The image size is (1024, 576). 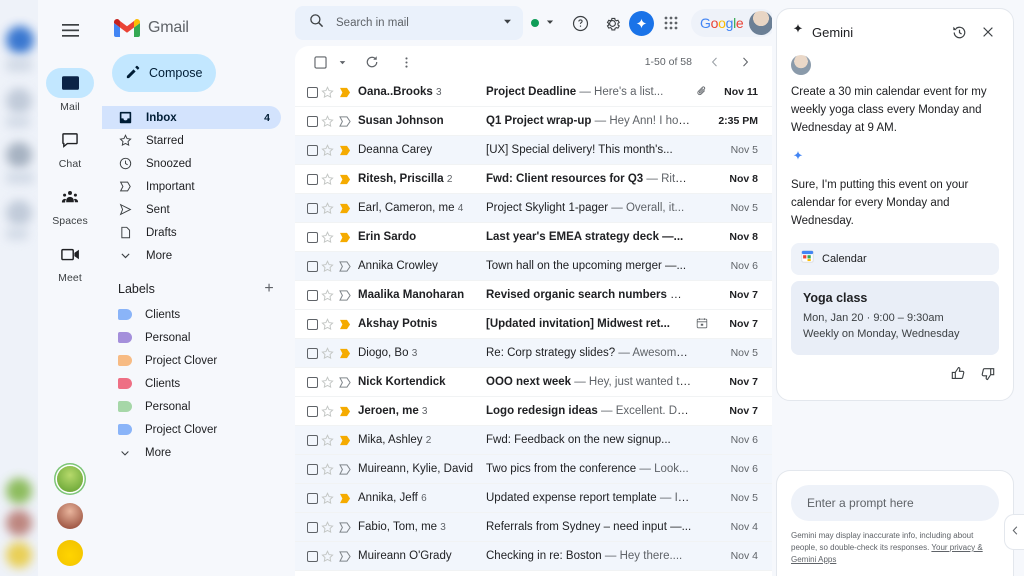 I want to click on gemini-prompt-input, so click(x=895, y=503).